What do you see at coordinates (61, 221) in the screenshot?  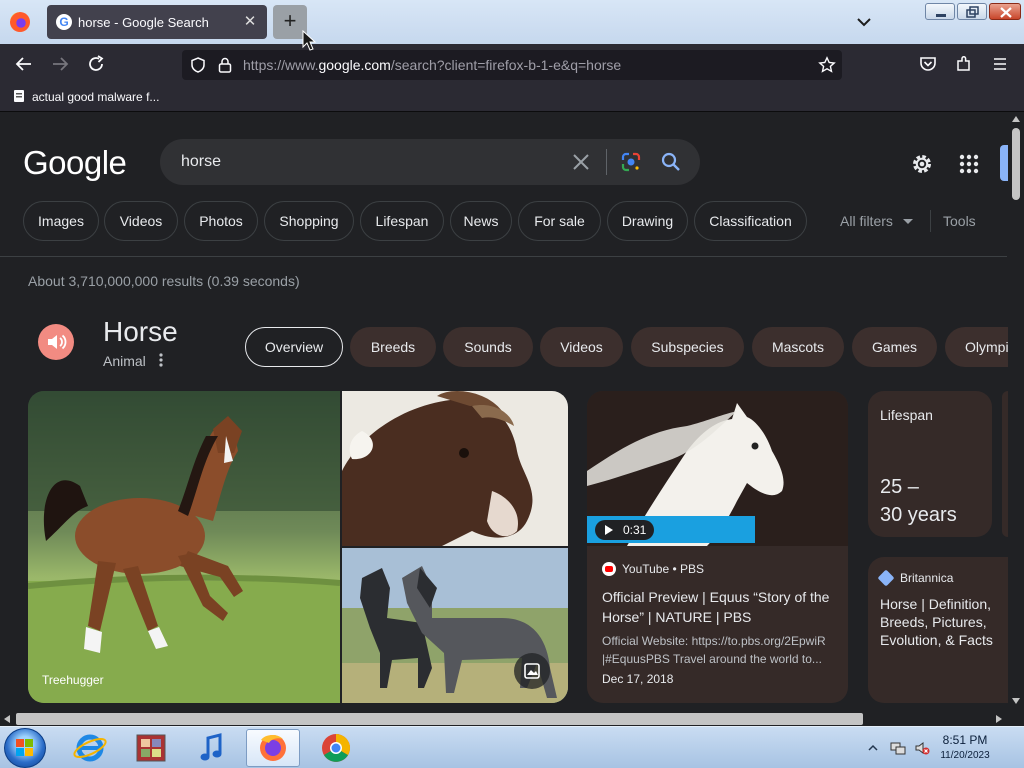 I see `filter-chip-images: Images` at bounding box center [61, 221].